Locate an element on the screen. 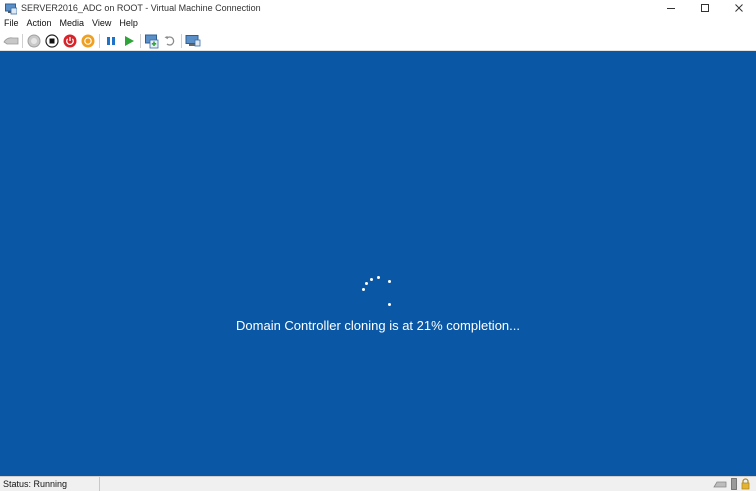  checkpoint-button is located at coordinates (152, 41).